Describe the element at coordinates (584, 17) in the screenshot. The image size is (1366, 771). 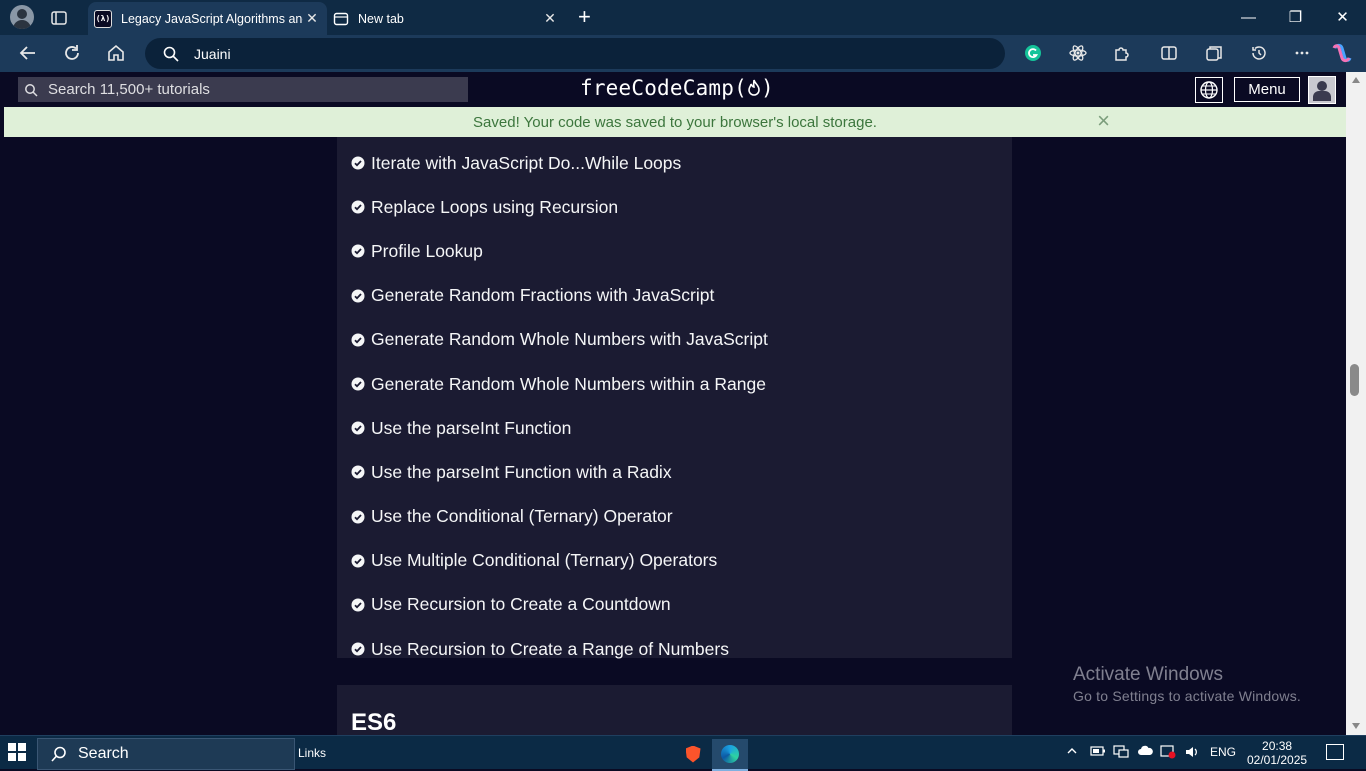
I see `new-tab-plus-icon: +` at that location.